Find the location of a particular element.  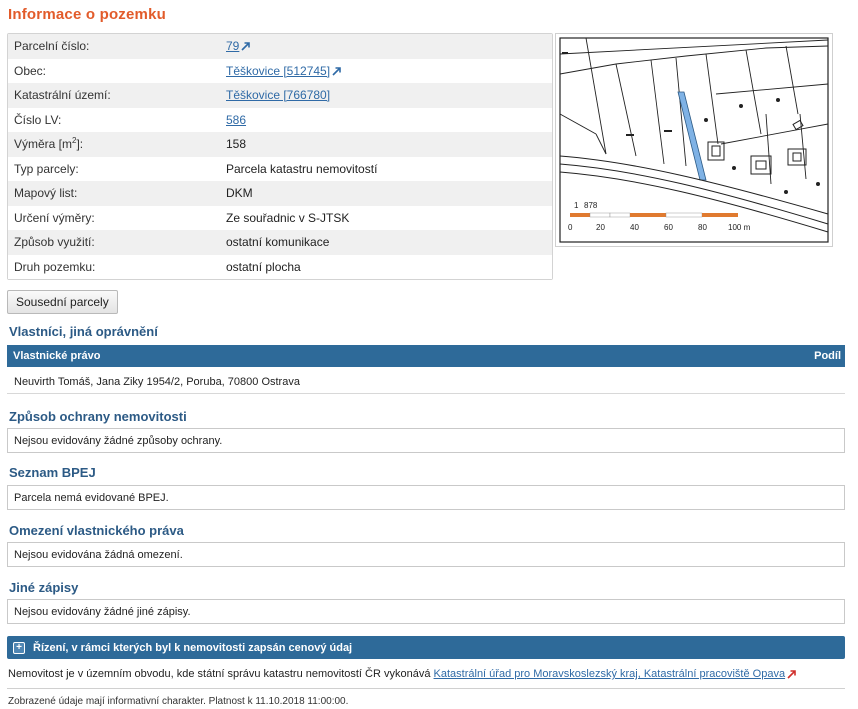

info-row-katastralni-uzemi: Katastrální území: Těškovice [766780] is located at coordinates (280, 95).